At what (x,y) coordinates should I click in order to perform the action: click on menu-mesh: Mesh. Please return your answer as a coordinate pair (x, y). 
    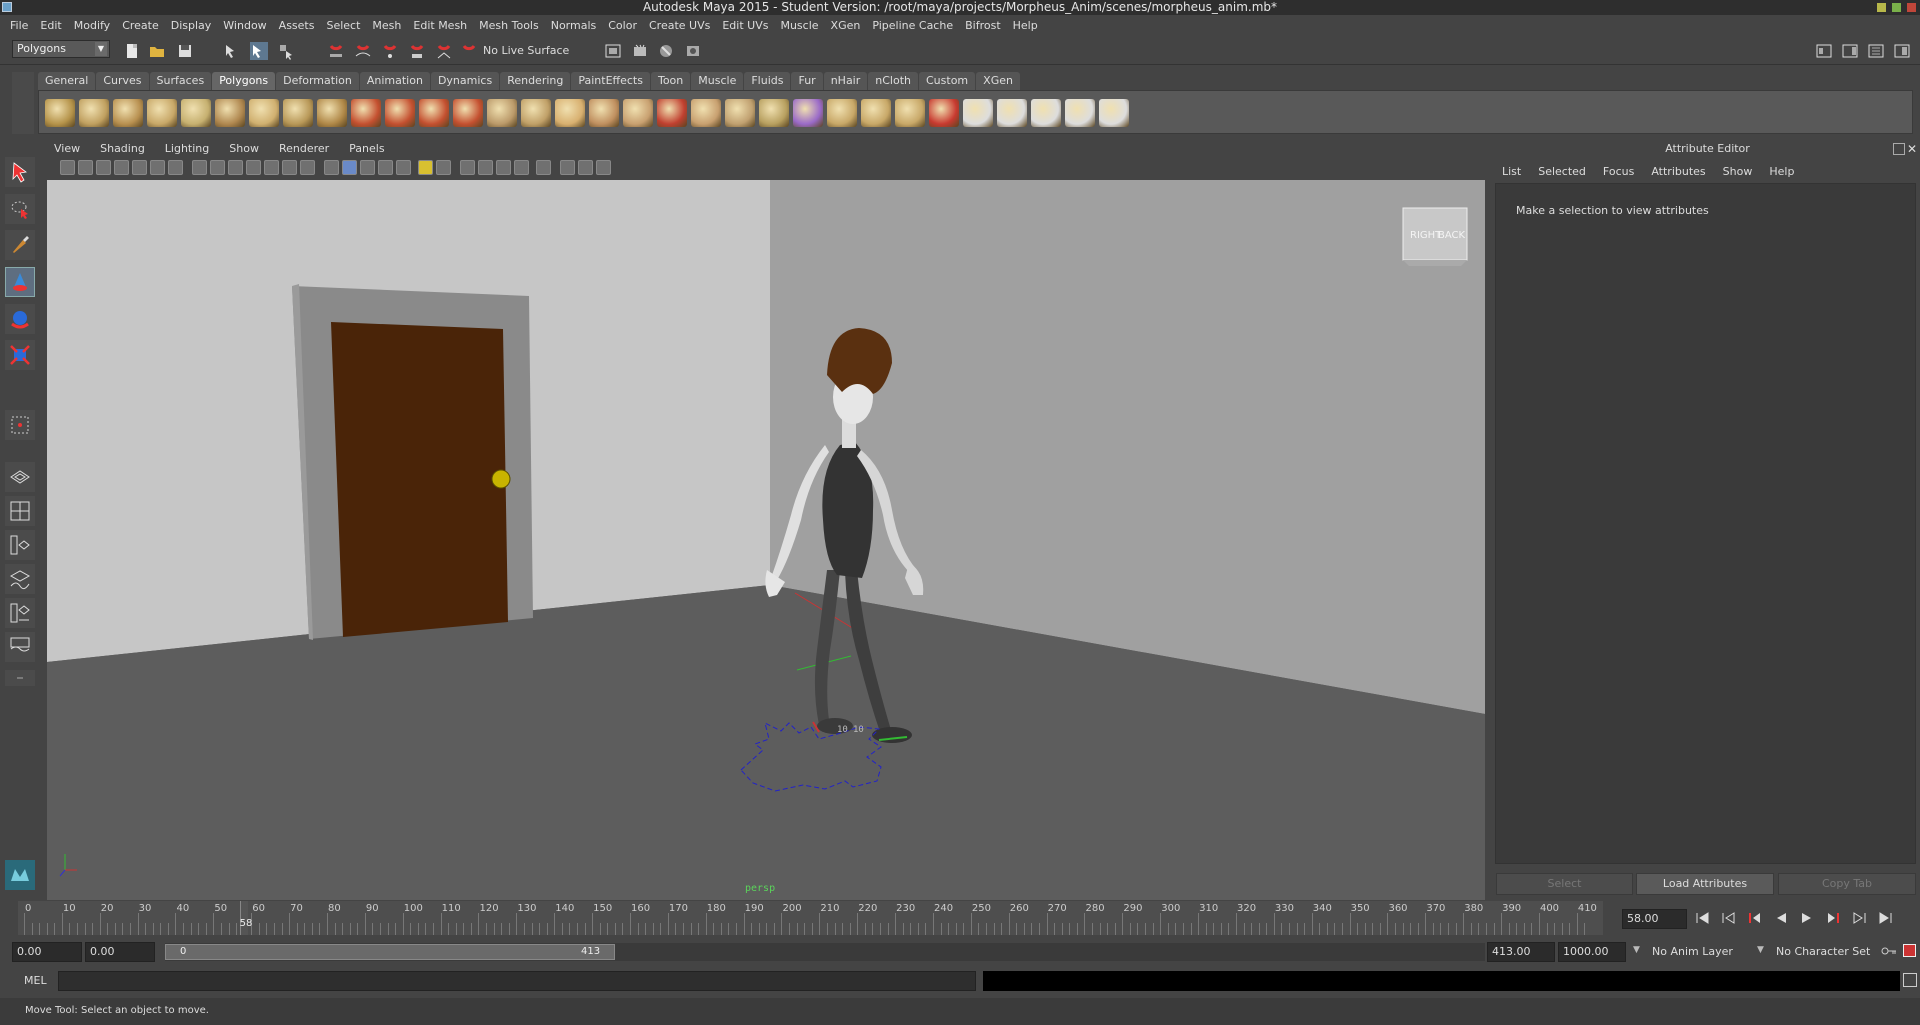
    Looking at the image, I should click on (386, 25).